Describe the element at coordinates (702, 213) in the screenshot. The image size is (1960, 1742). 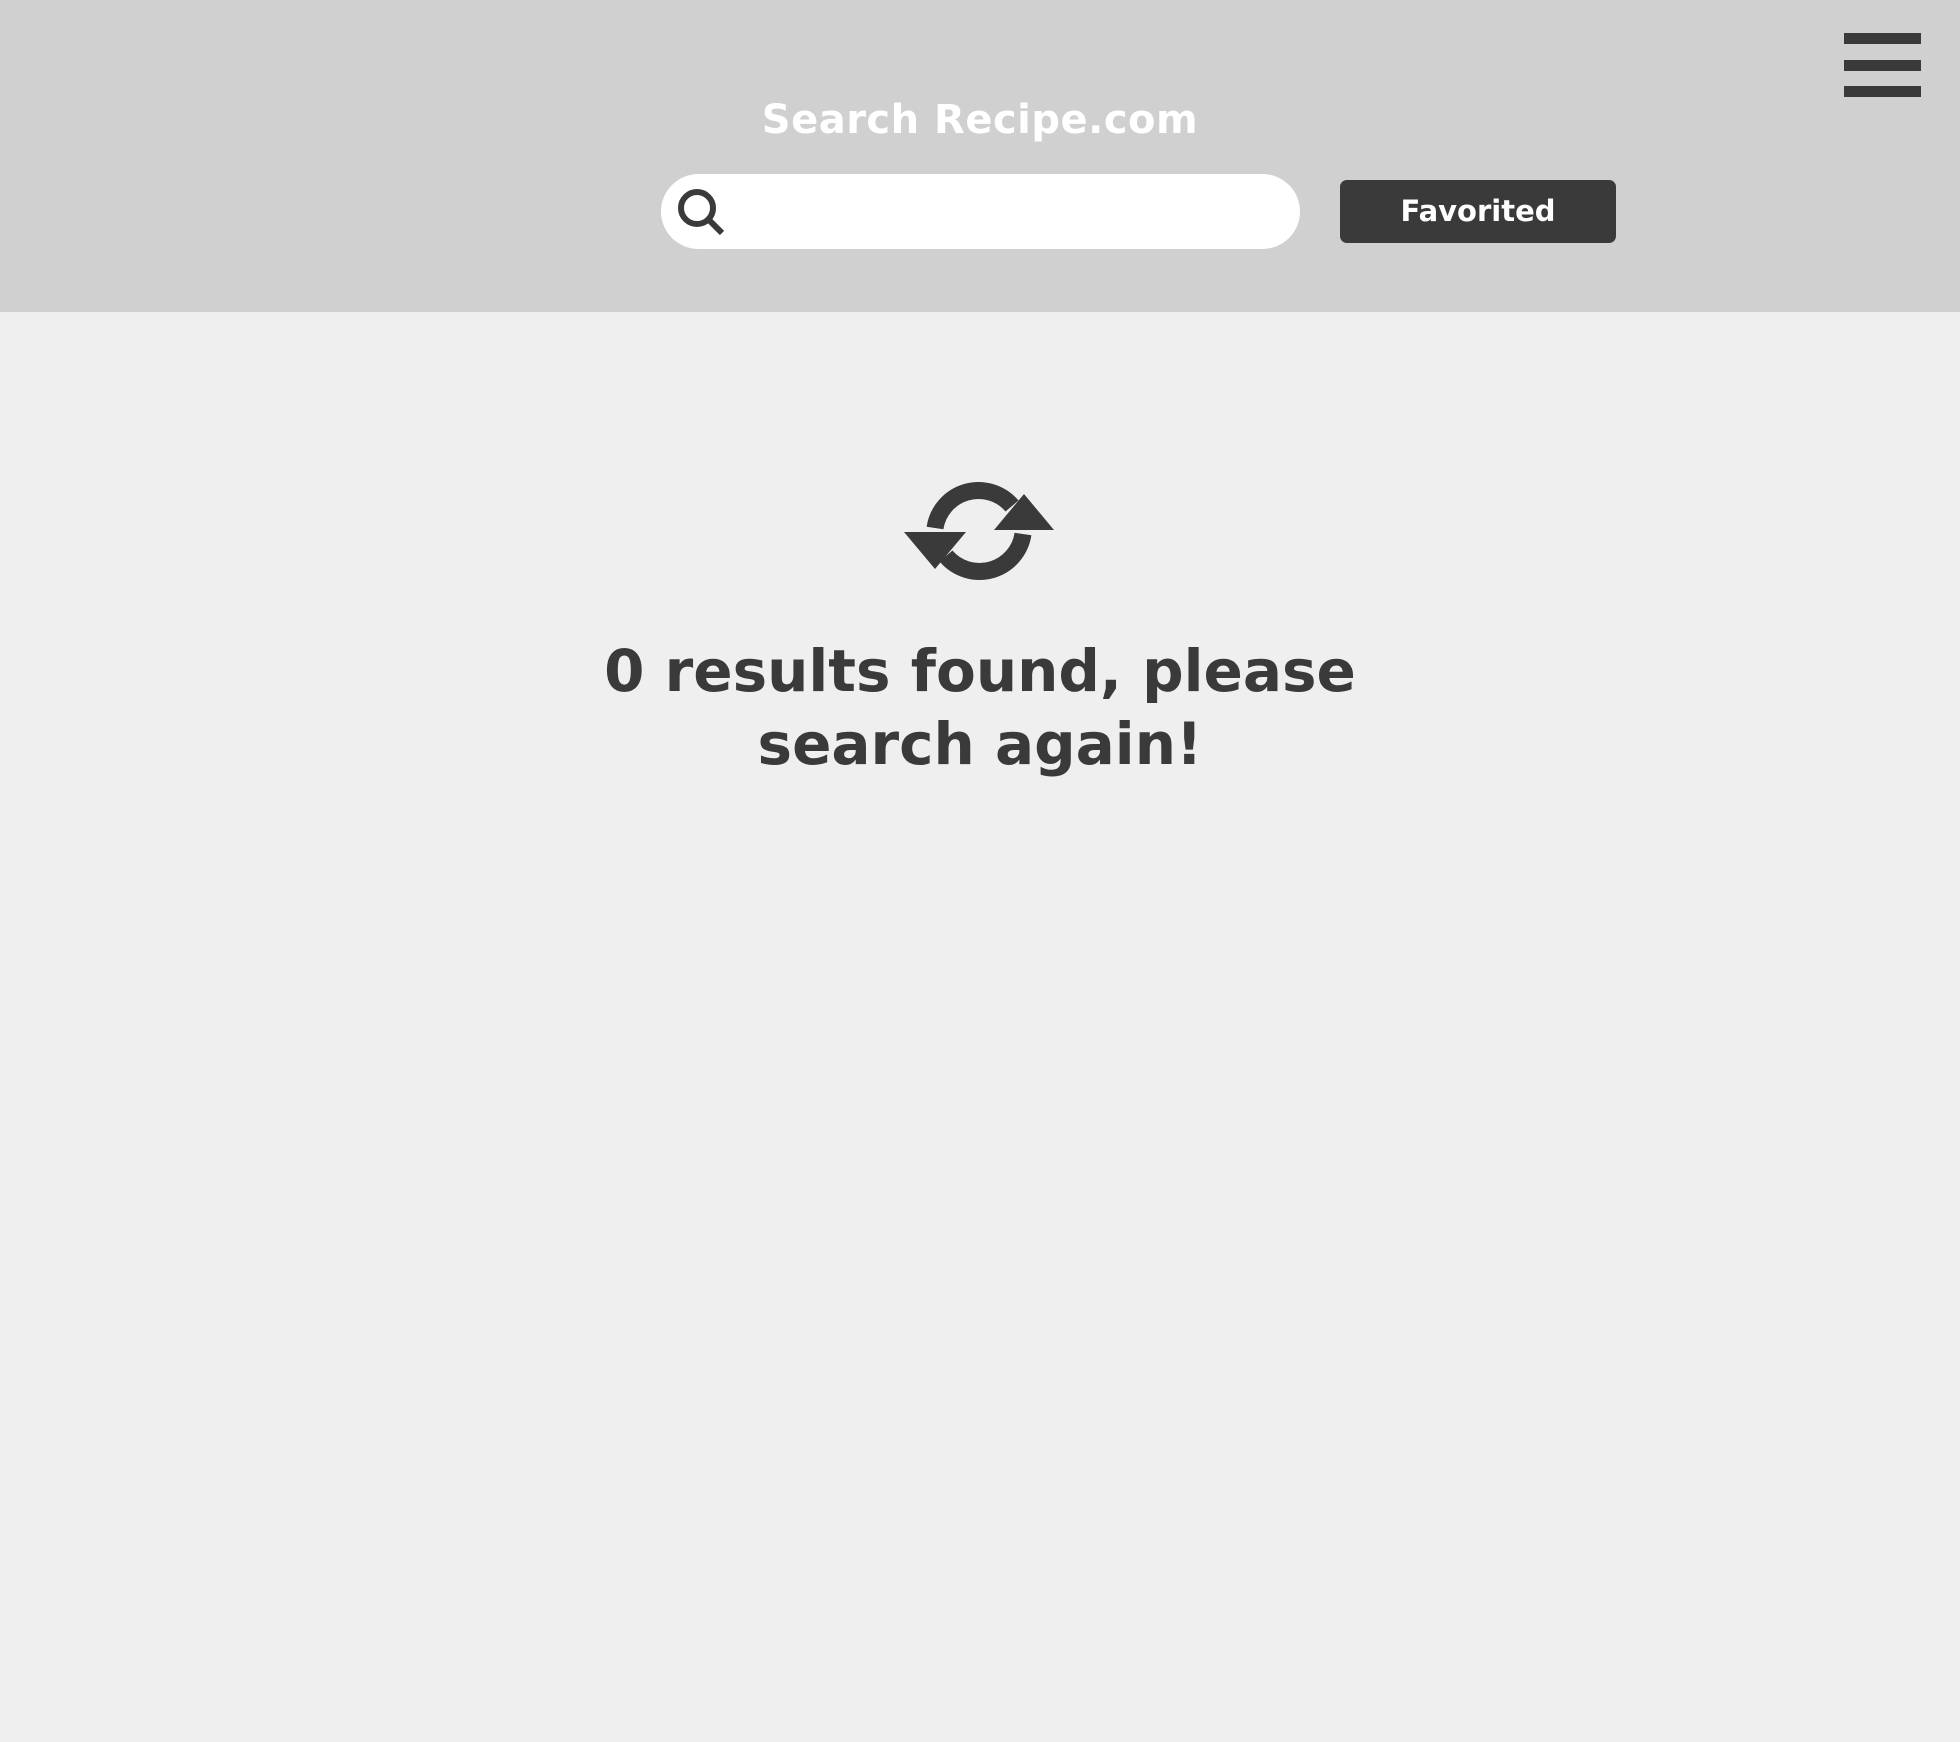
I see `search-icon` at that location.